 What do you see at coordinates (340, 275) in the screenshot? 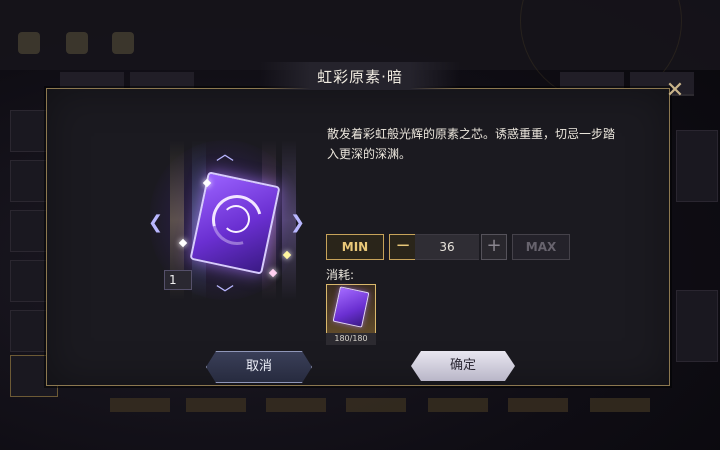
I see `consume-label: 消耗:` at bounding box center [340, 275].